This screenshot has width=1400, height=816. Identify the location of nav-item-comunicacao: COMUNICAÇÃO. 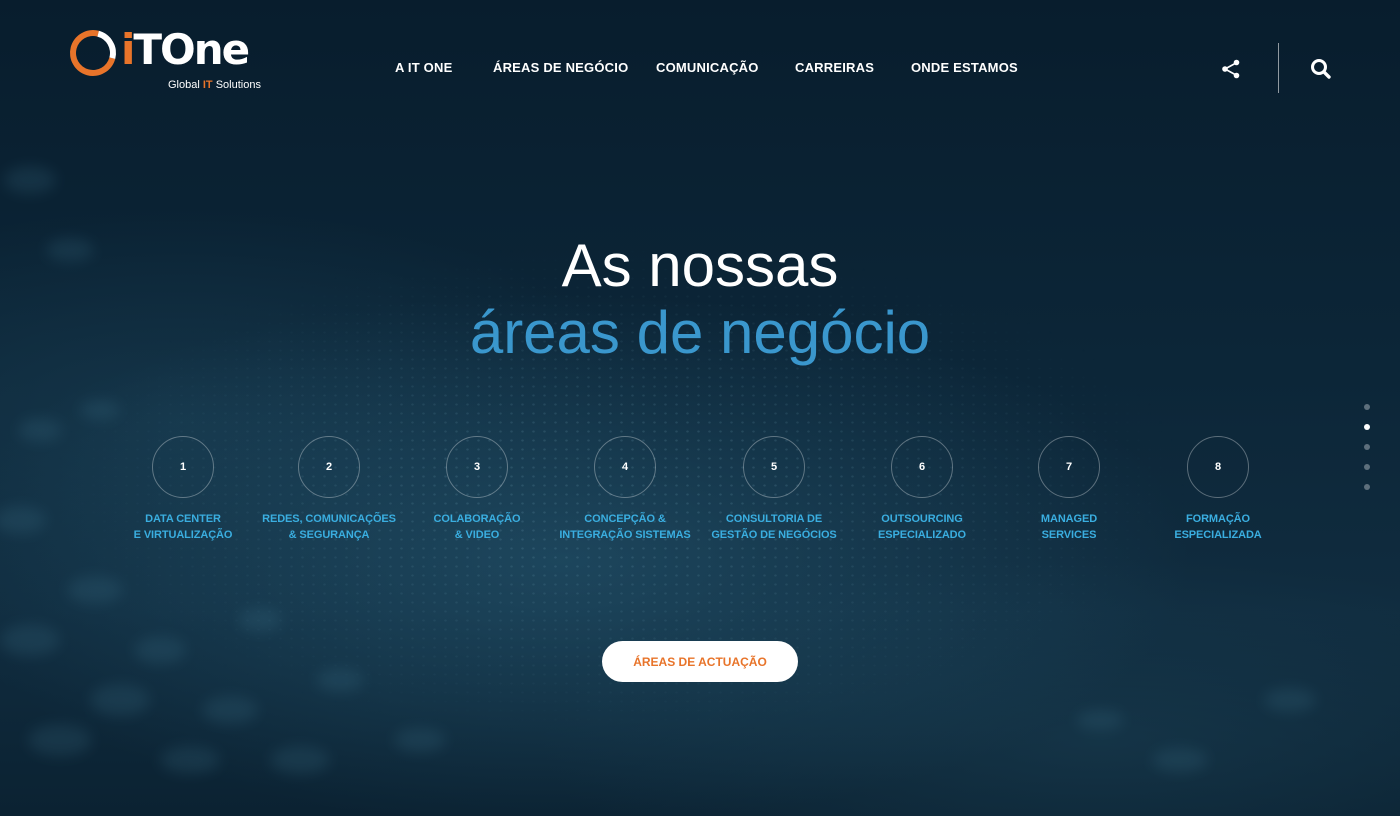
(707, 67).